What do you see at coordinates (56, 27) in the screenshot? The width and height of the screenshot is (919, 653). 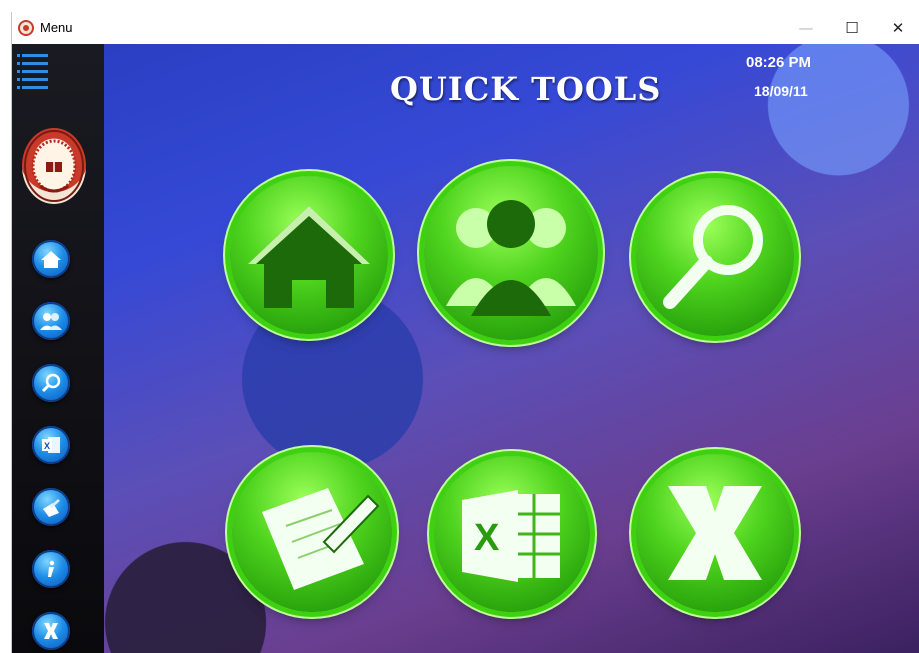 I see `window-title: Menu` at bounding box center [56, 27].